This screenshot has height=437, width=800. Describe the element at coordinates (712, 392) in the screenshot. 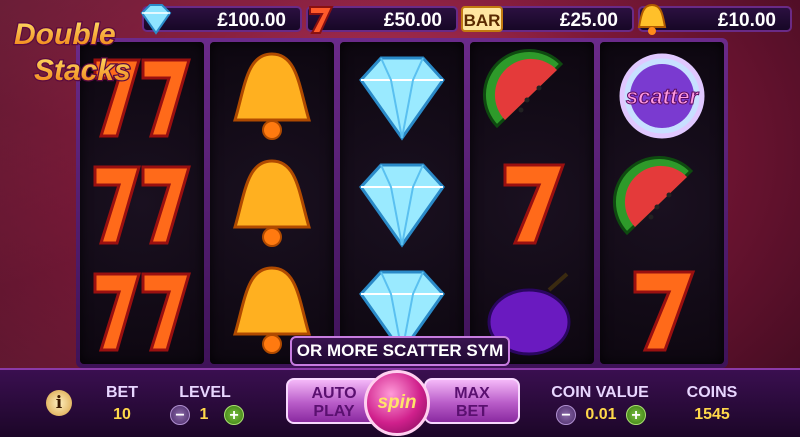

I see `coins-label: COINS` at that location.